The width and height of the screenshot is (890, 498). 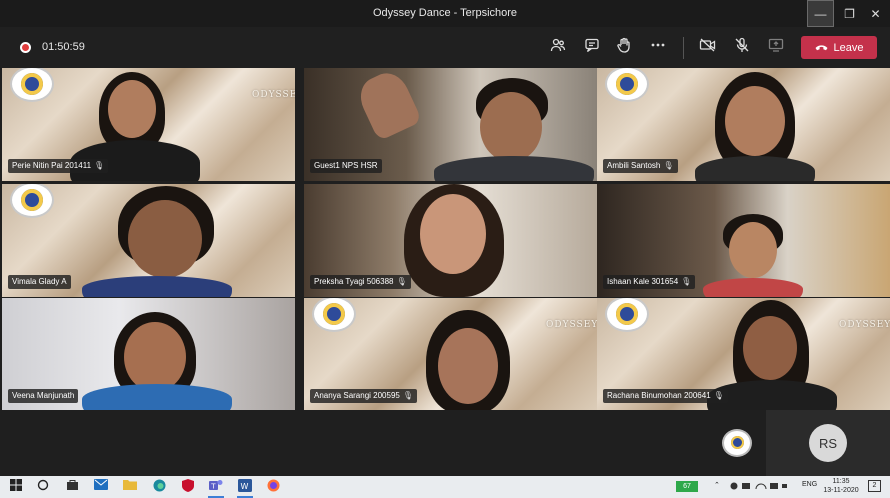 I want to click on people-icon, so click(x=558, y=47).